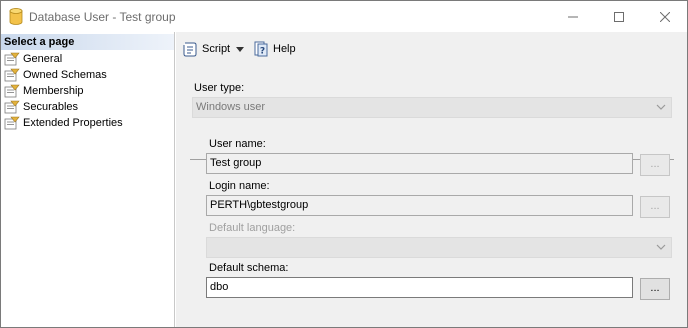 Image resolution: width=688 pixels, height=328 pixels. Describe the element at coordinates (51, 107) in the screenshot. I see `nav-item-label: Securables` at that location.